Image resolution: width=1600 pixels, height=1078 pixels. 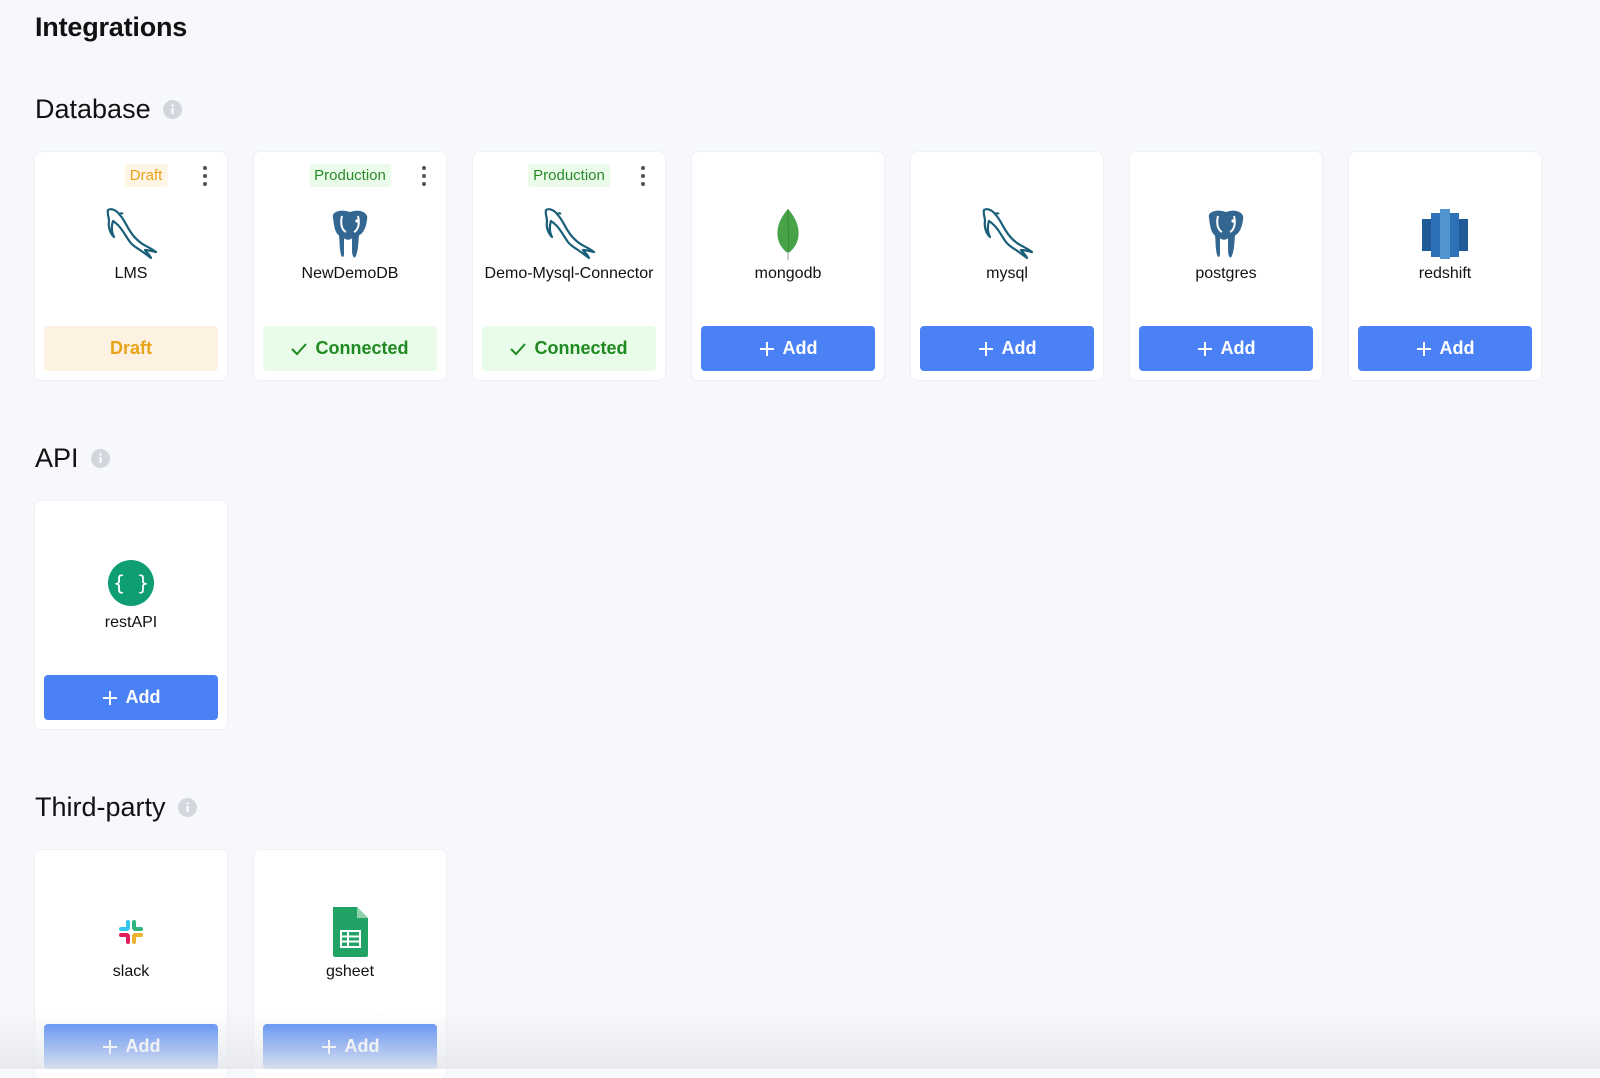 What do you see at coordinates (1445, 273) in the screenshot?
I see `card-name: redshift` at bounding box center [1445, 273].